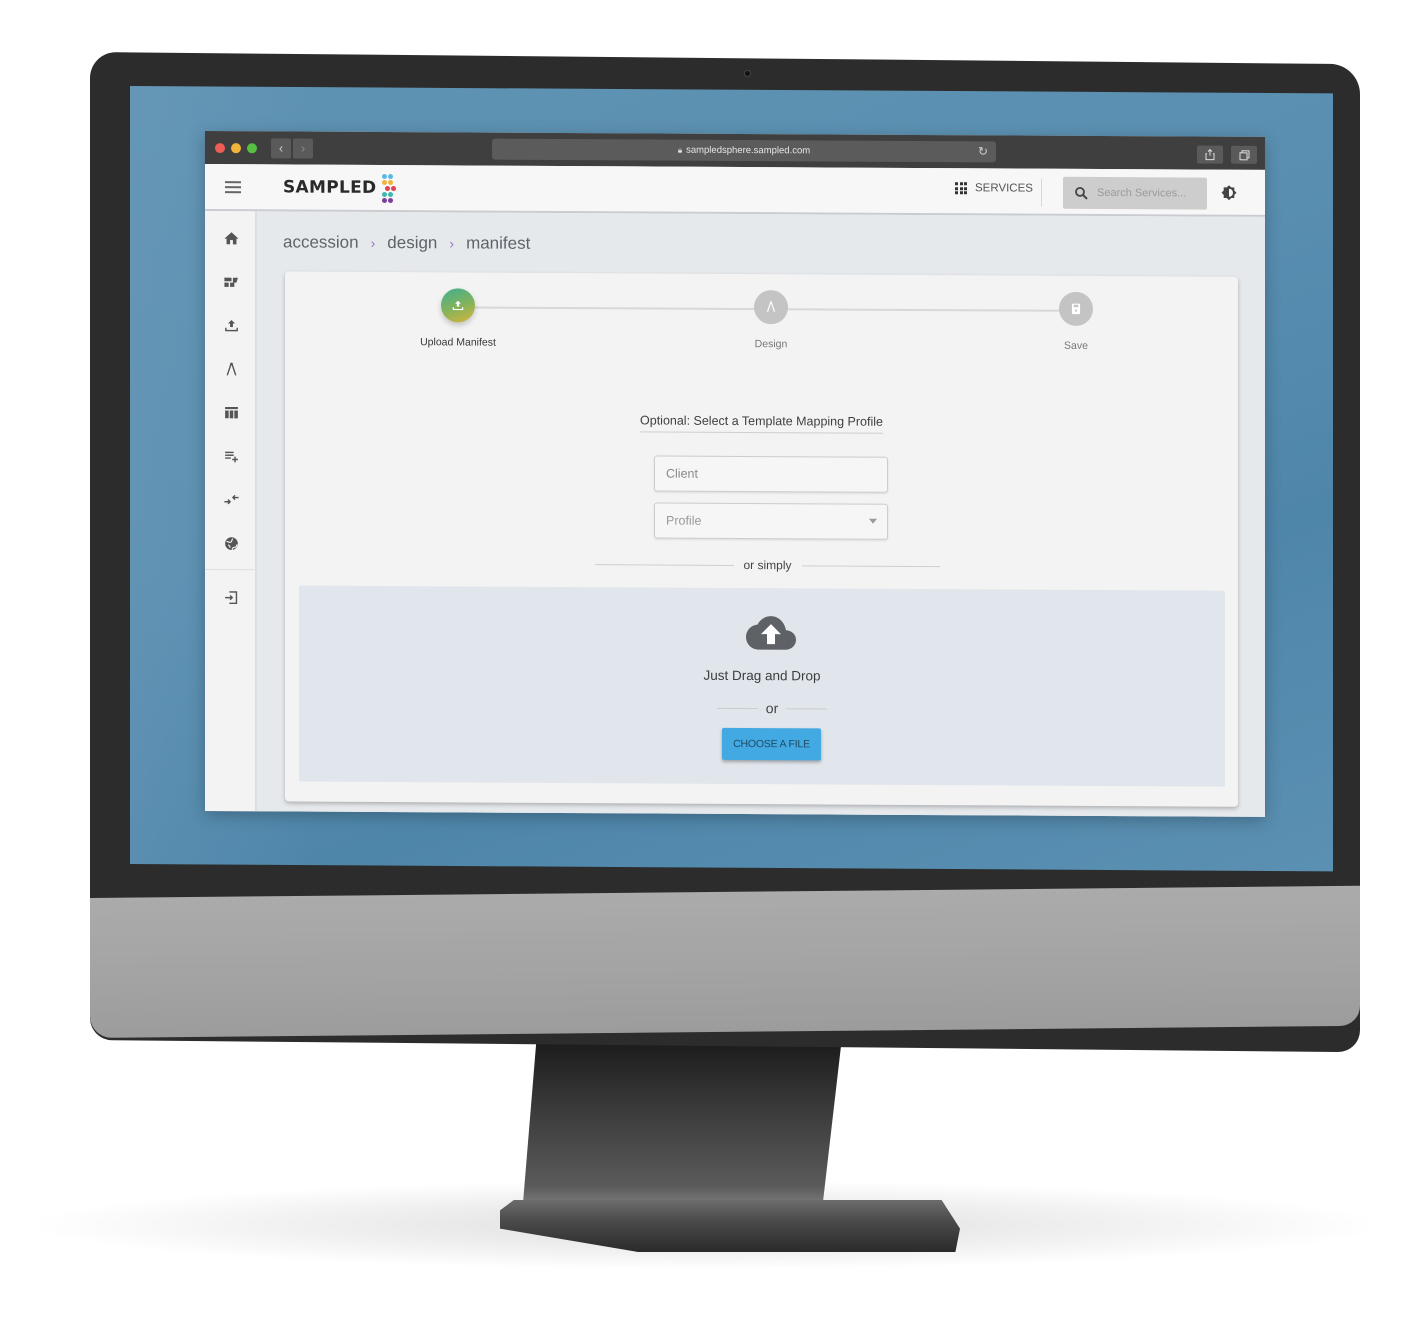 The width and height of the screenshot is (1413, 1319). I want to click on profile-select: Profile, so click(771, 521).